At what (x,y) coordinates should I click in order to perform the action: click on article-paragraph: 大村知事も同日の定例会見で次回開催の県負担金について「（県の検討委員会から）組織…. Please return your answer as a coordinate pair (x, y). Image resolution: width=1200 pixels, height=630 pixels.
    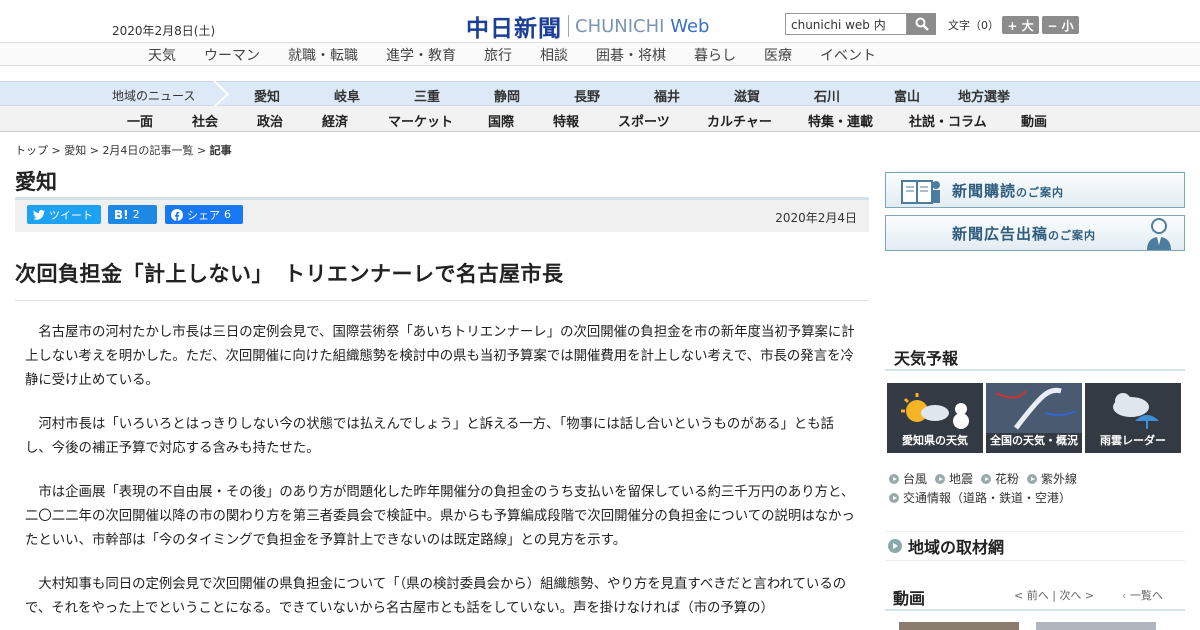
    Looking at the image, I should click on (436, 596).